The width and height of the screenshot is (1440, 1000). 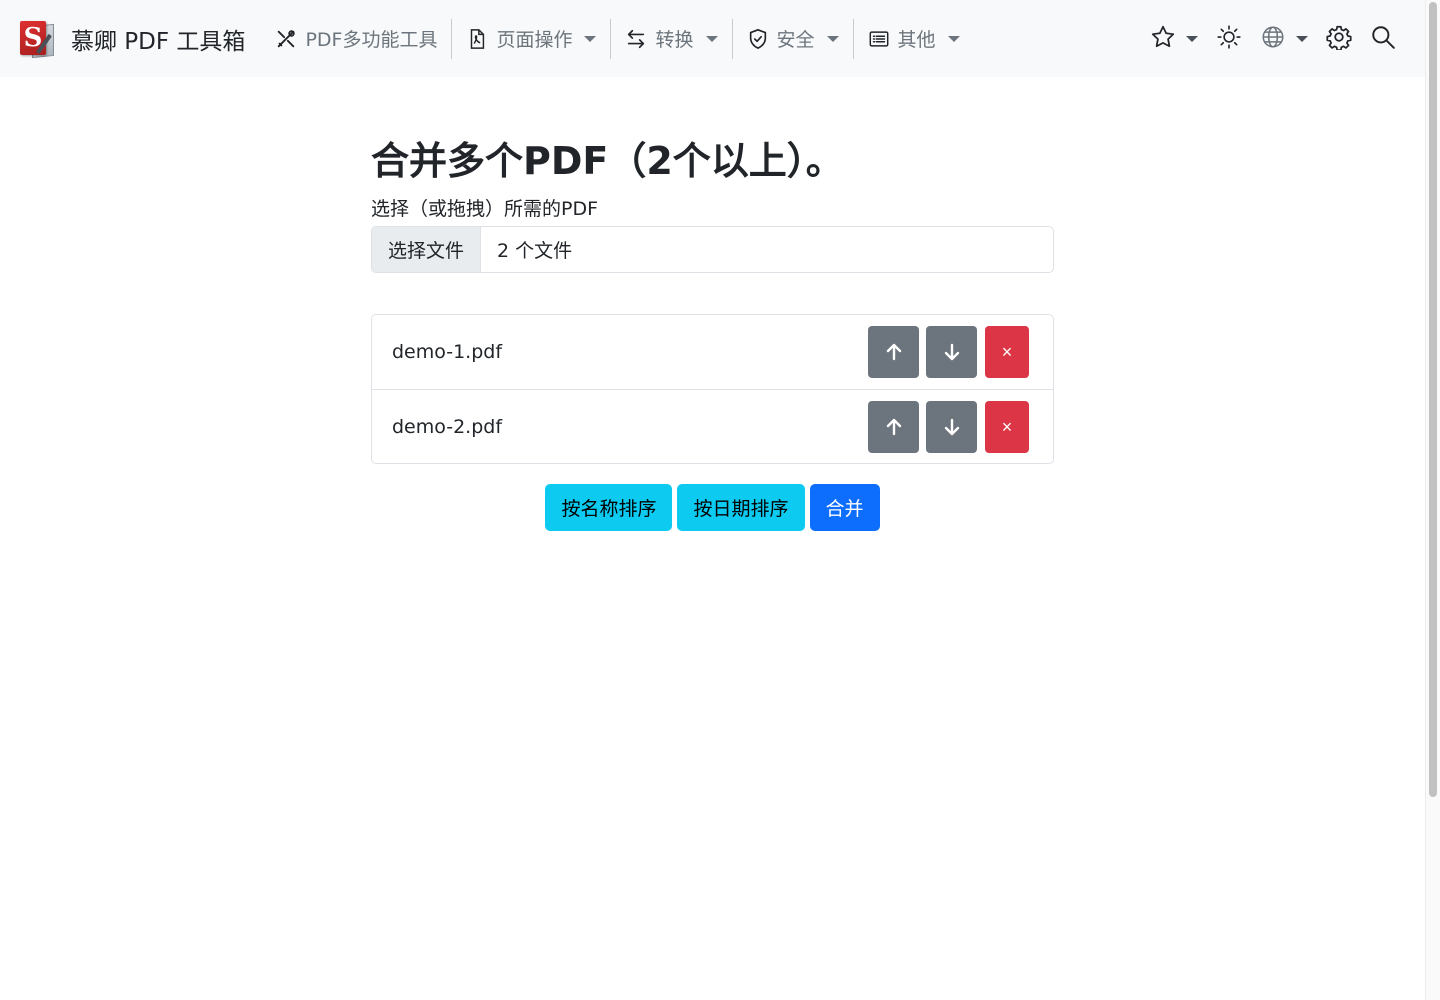 I want to click on top-navbar: S 慕卿 PDF 工具箱 PDF多功能工具 页面操作 转换 安全 其他, so click(x=712, y=38).